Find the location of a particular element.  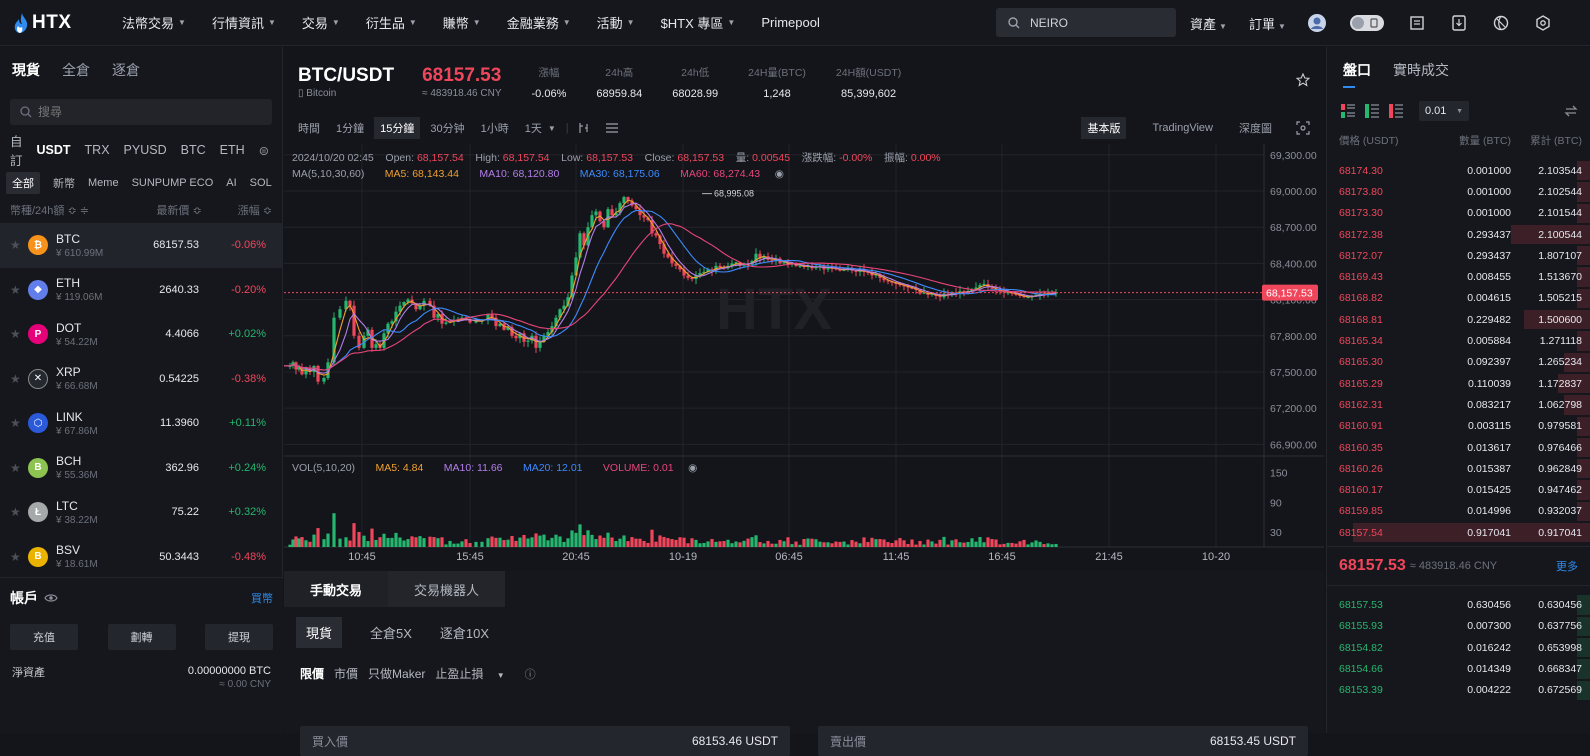

more-timeframes-chevron-icon: ▼ is located at coordinates (552, 128).